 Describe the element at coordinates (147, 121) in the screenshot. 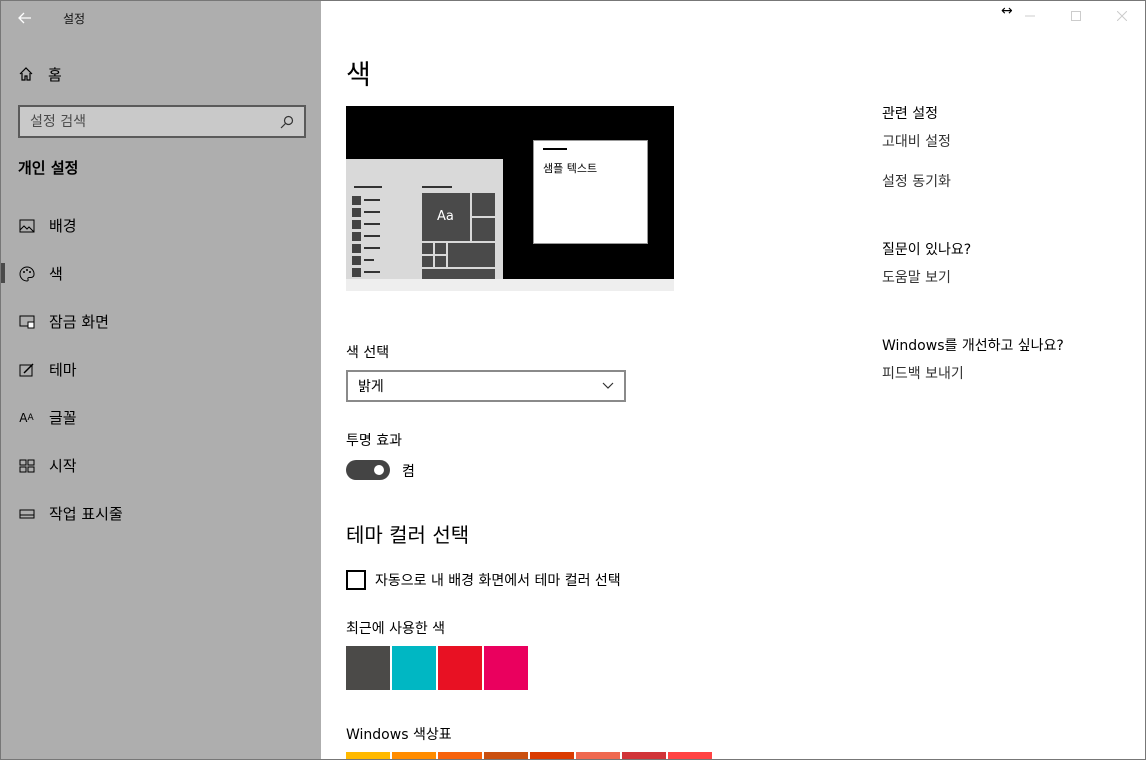

I see `search-input` at that location.